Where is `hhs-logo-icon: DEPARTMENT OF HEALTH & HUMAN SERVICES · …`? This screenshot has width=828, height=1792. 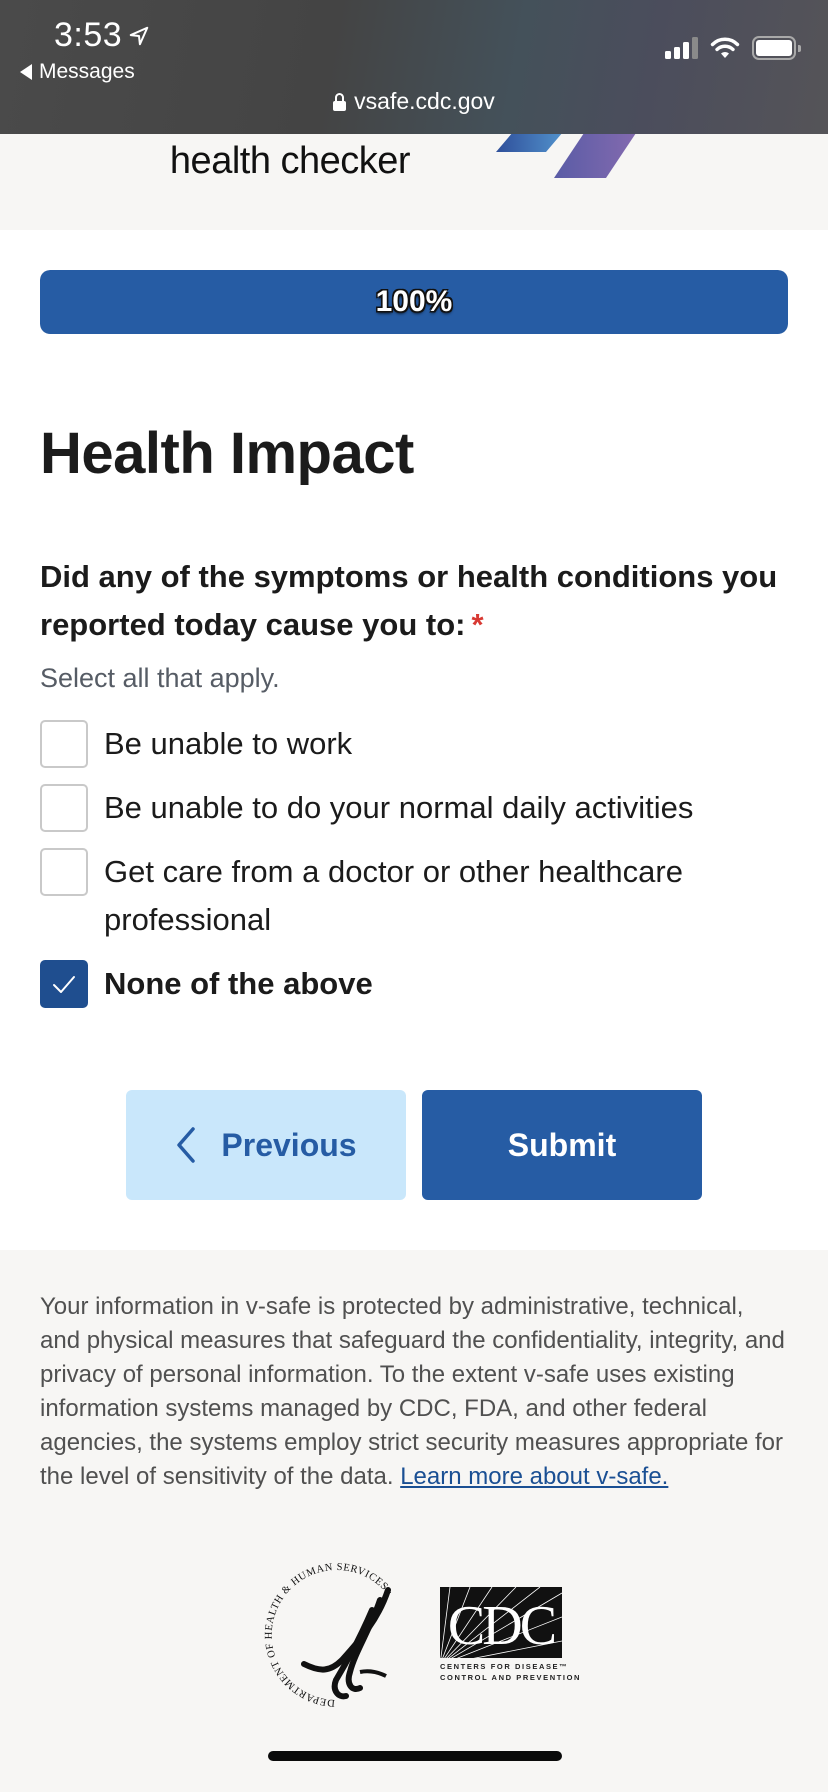 hhs-logo-icon: DEPARTMENT OF HEALTH & HUMAN SERVICES · … is located at coordinates (327, 1634).